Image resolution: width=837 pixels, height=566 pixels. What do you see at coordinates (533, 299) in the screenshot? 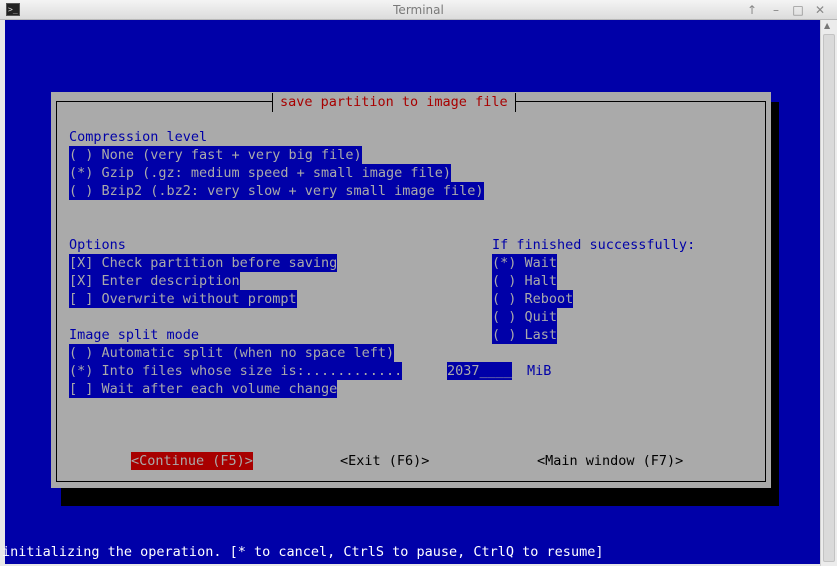
I see `finished-reboot-radio: ( ) Reboot` at bounding box center [533, 299].